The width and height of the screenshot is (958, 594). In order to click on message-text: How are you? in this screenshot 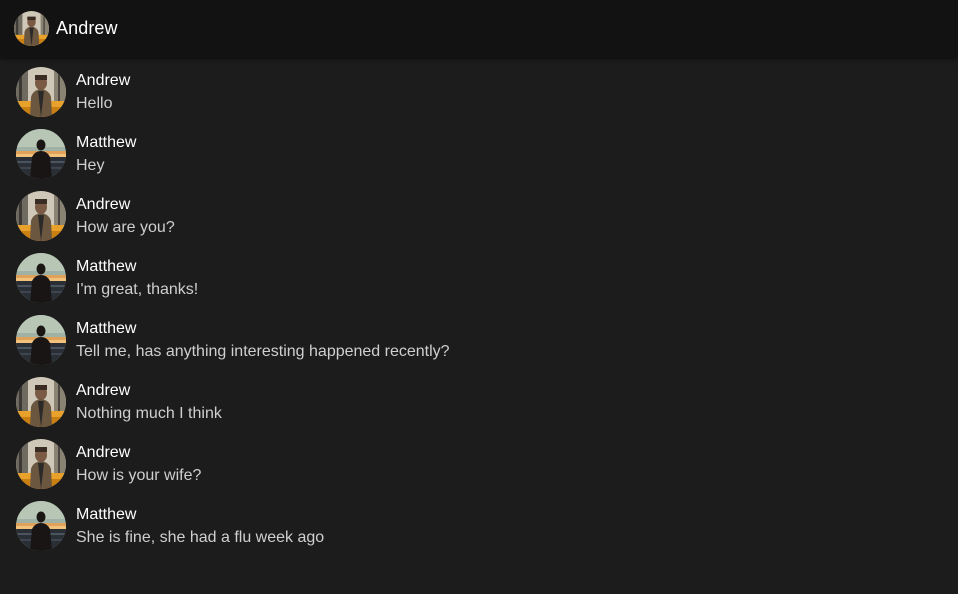, I will do `click(125, 227)`.